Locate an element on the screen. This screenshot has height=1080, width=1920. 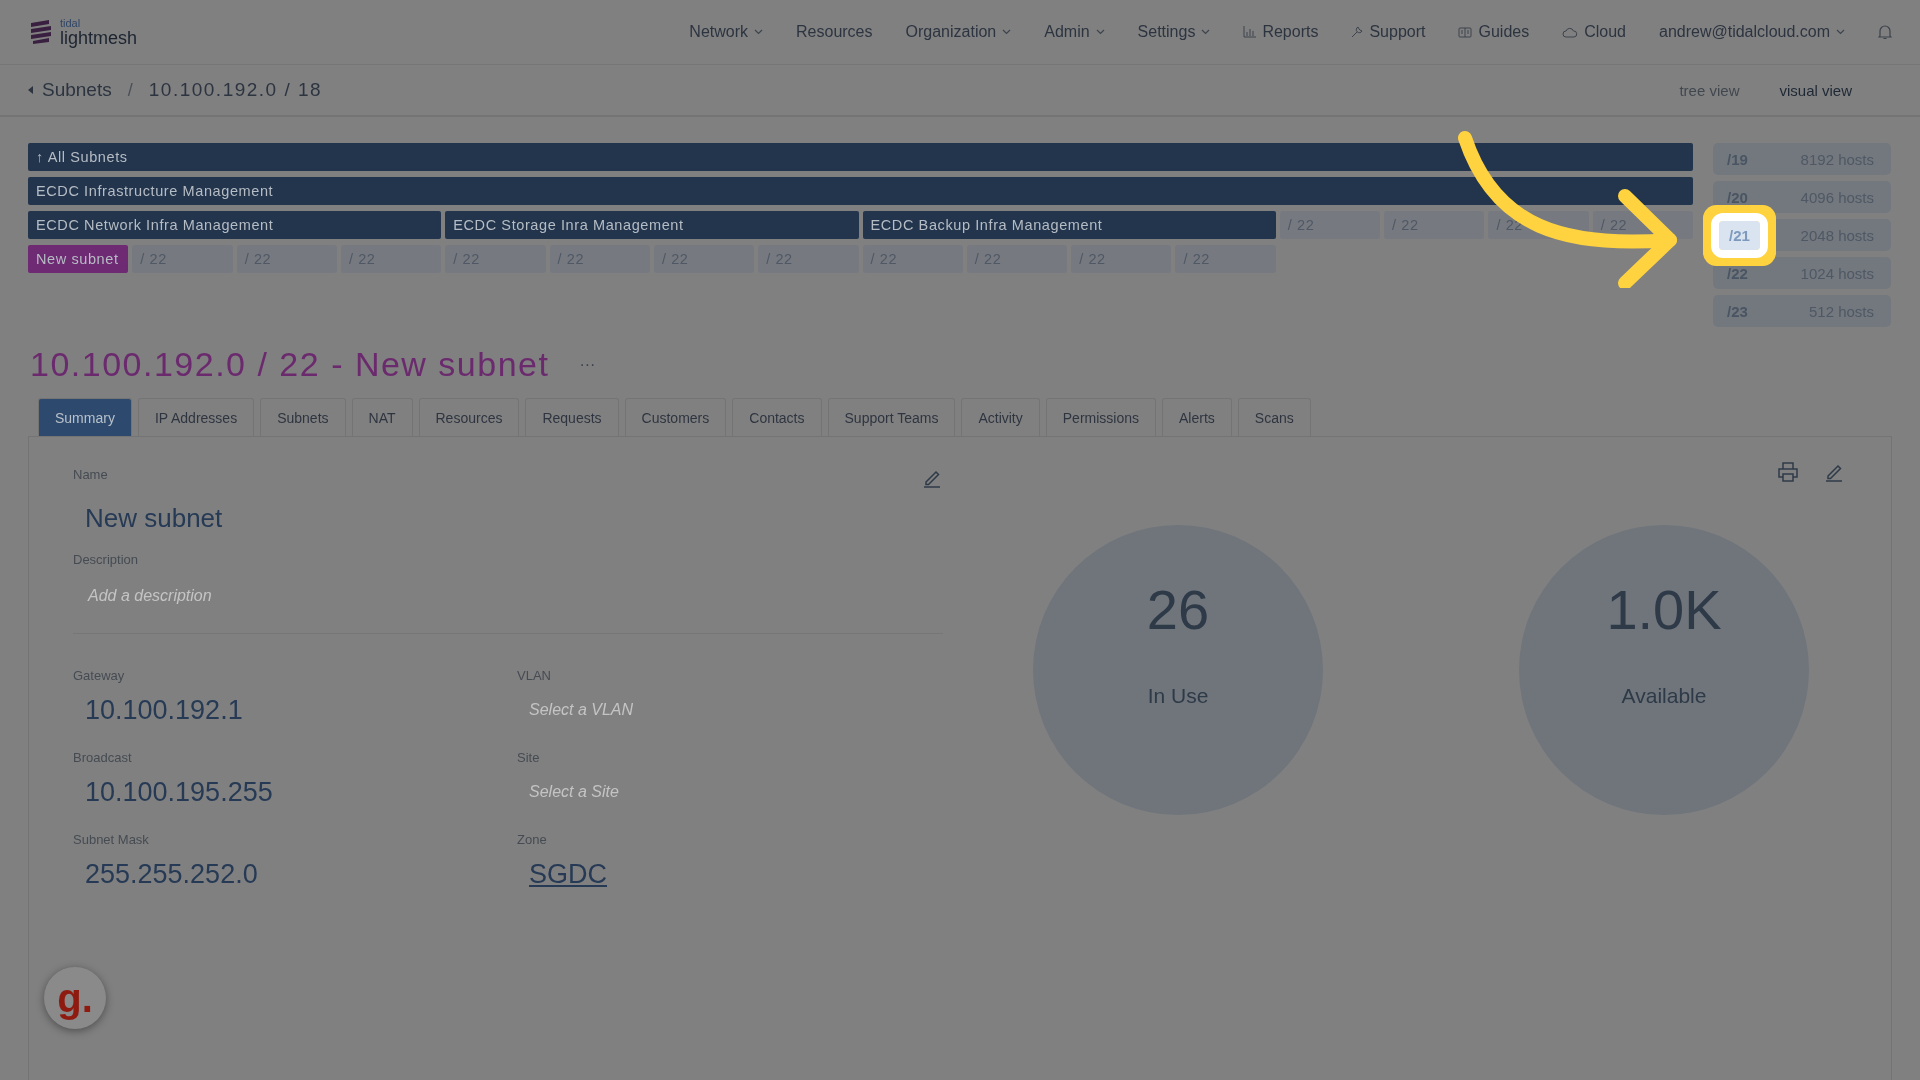
stat-label: Available is located at coordinates (1664, 696).